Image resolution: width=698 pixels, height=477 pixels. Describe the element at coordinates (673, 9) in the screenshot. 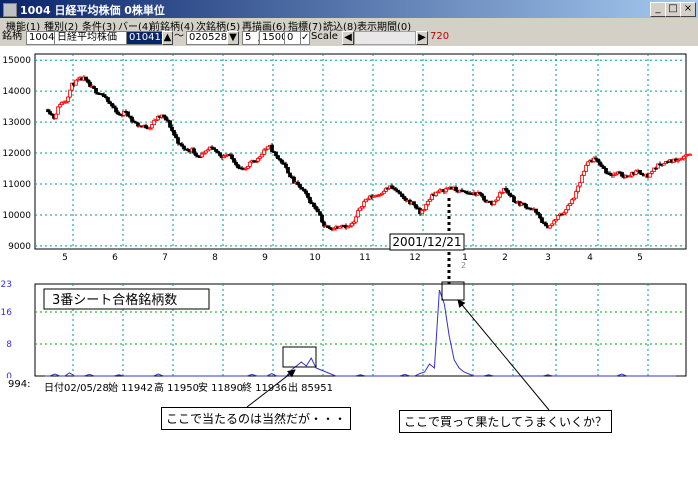

I see `maximize-button: □` at that location.